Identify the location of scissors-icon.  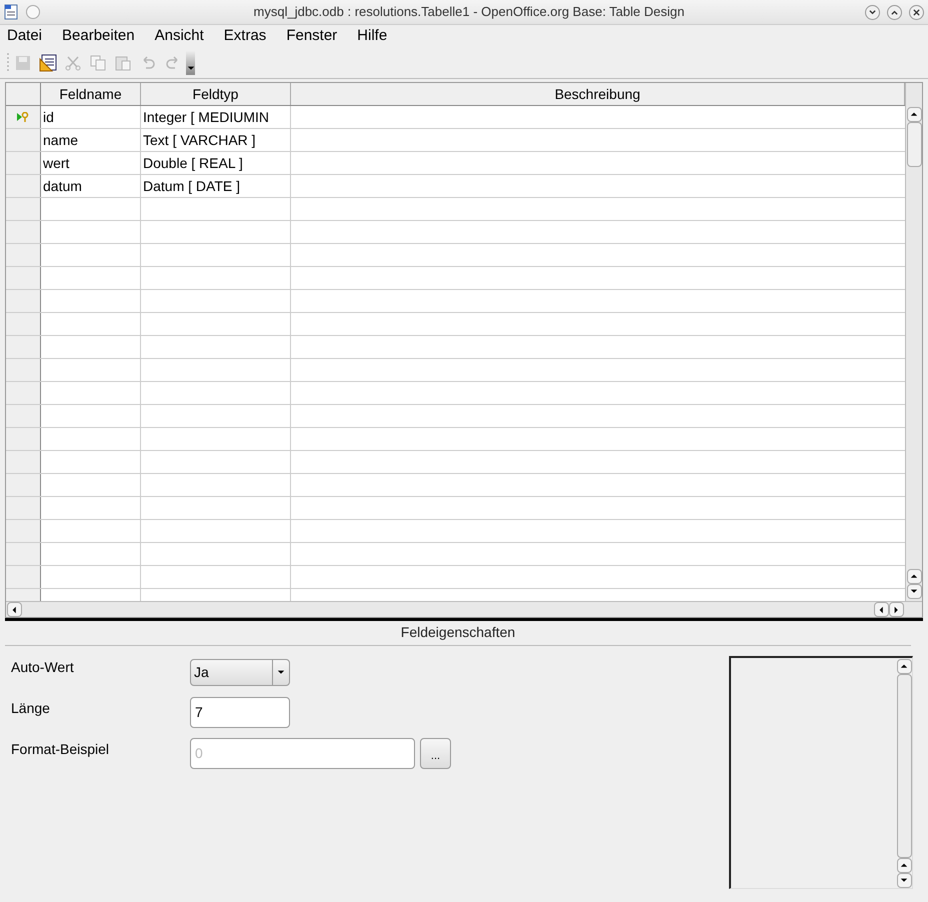
(73, 62).